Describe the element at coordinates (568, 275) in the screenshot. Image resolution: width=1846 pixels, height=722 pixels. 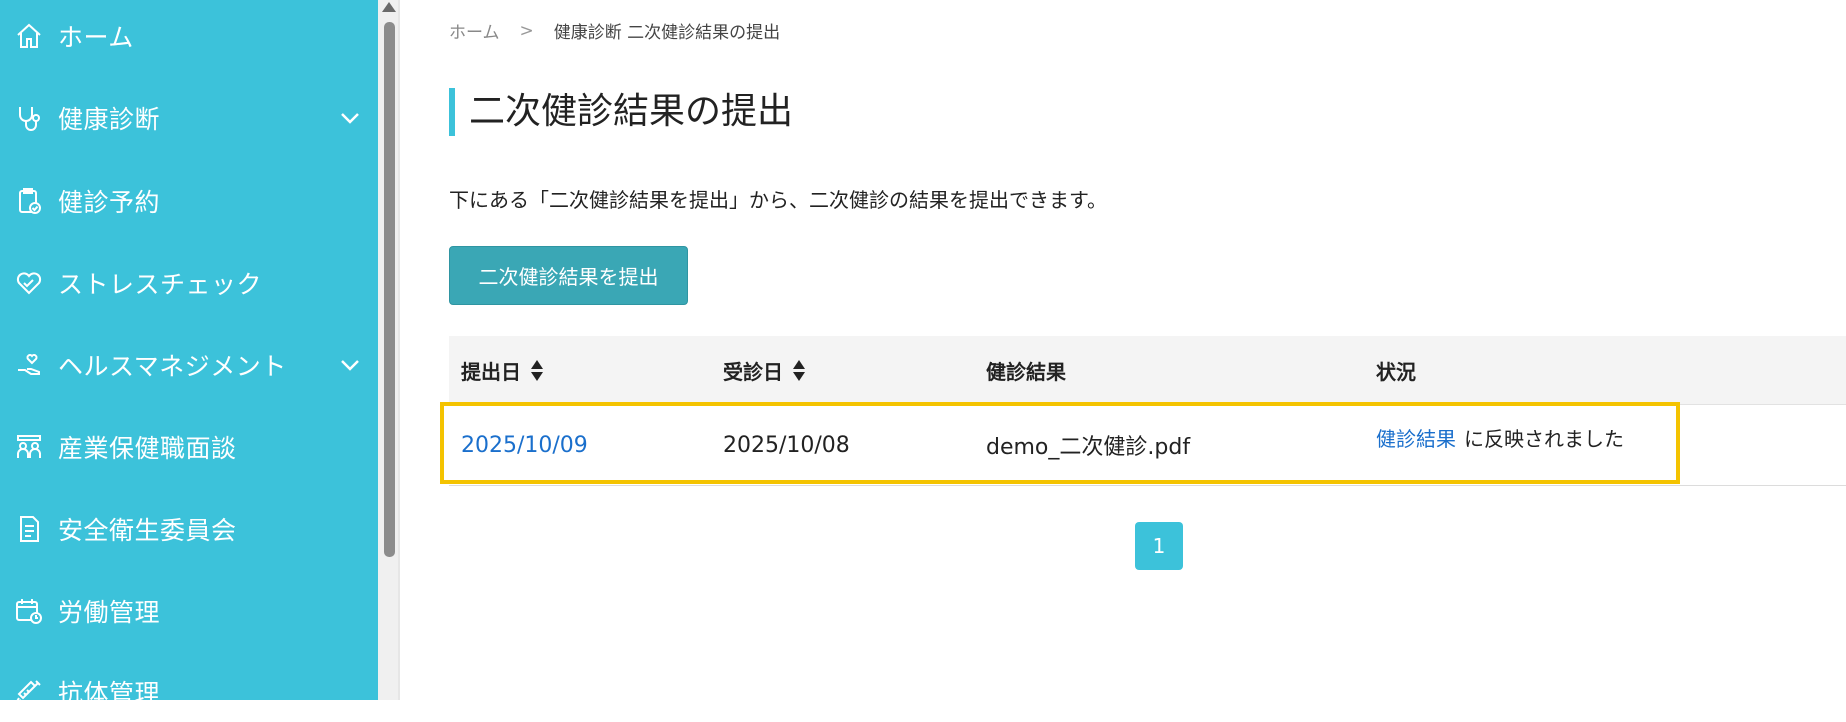
I see `submit-secondary-checkup-button: 二次健診結果を提出` at that location.